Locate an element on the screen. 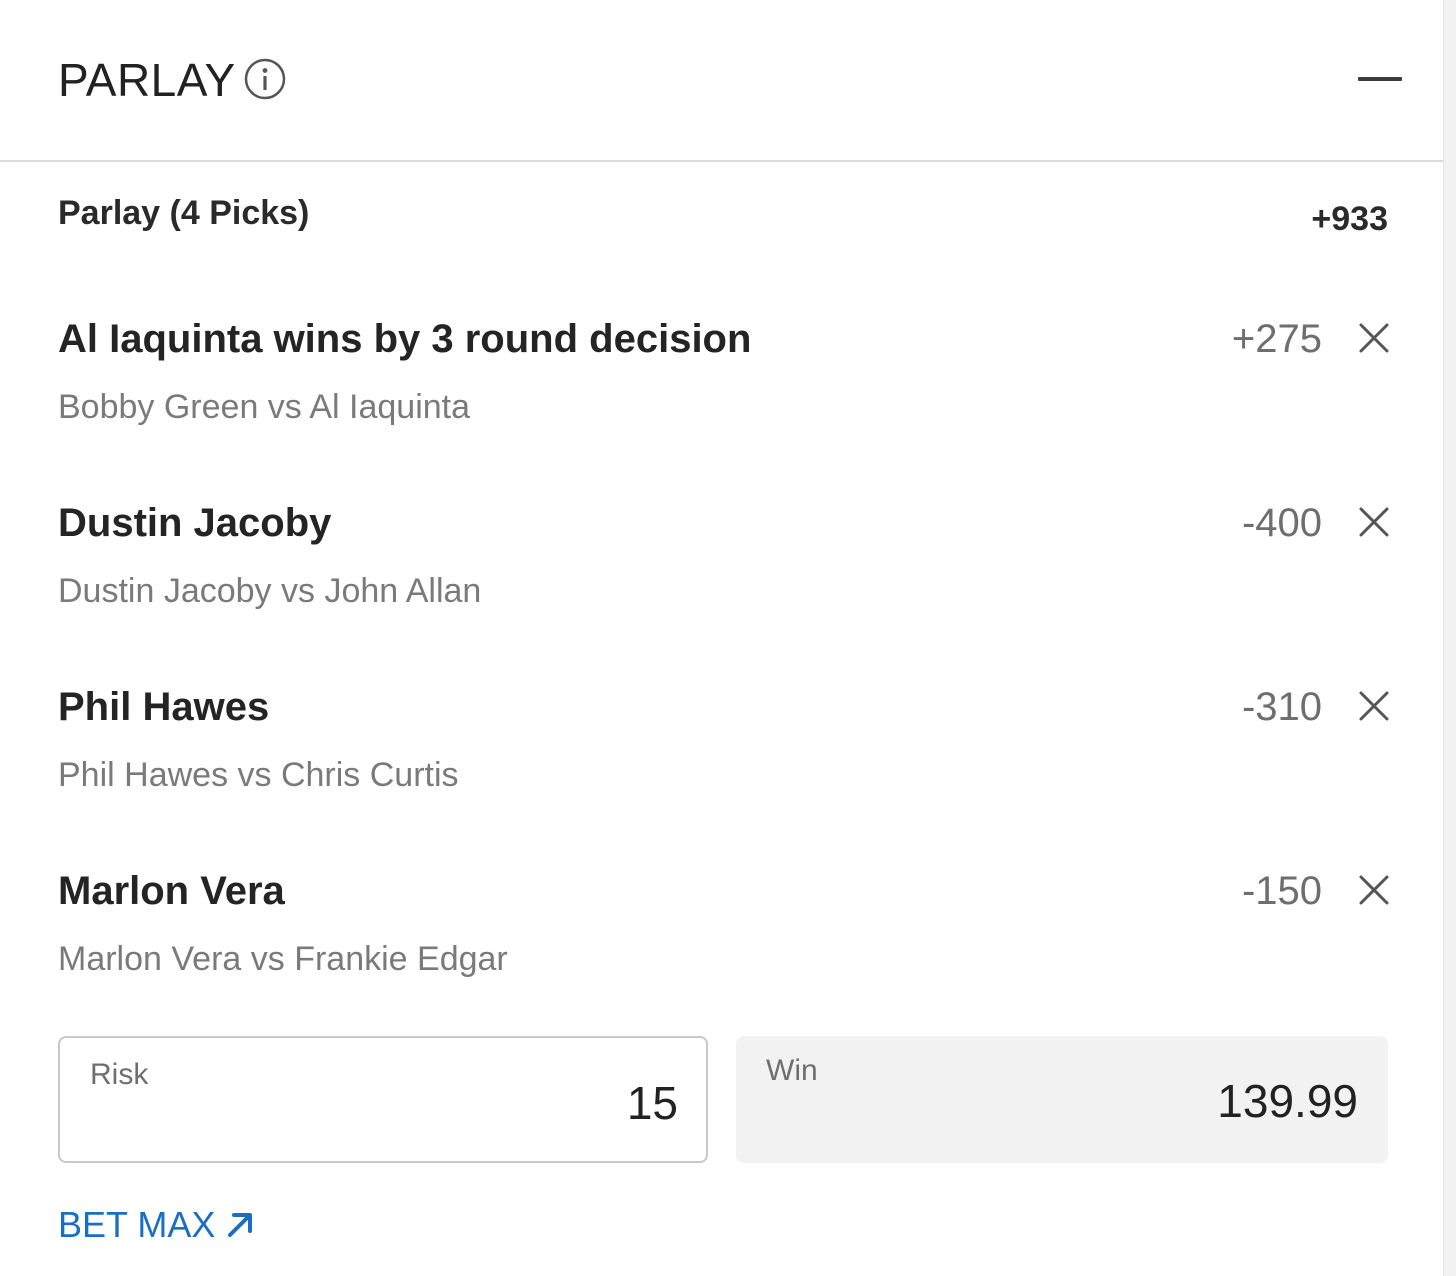  win-label: Win is located at coordinates (792, 1070).